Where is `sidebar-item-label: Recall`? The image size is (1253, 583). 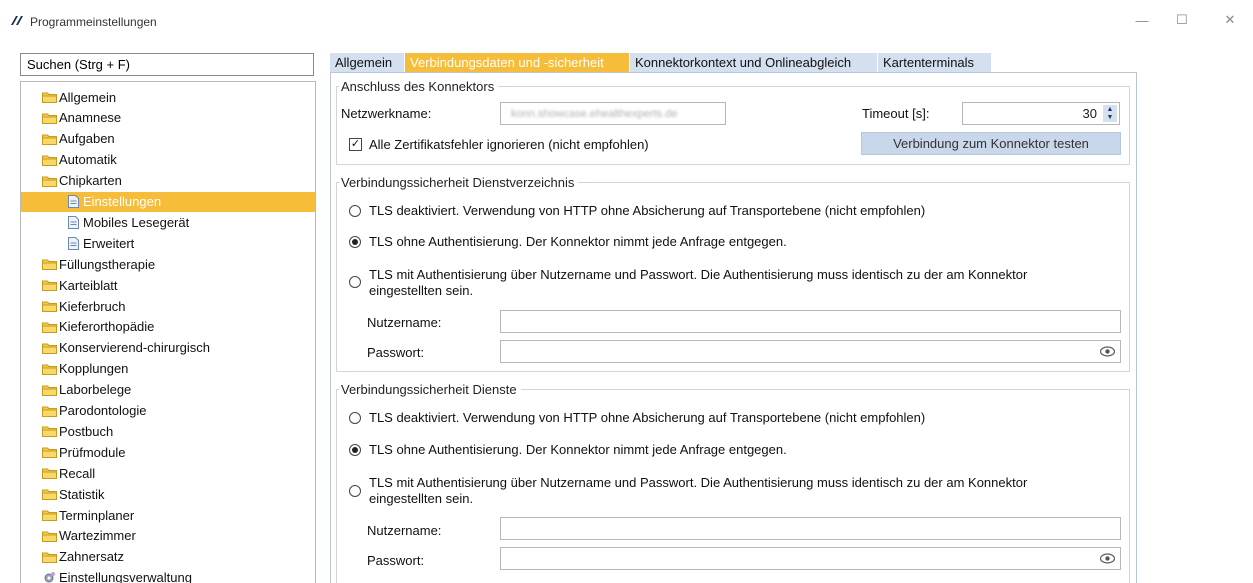 sidebar-item-label: Recall is located at coordinates (77, 473).